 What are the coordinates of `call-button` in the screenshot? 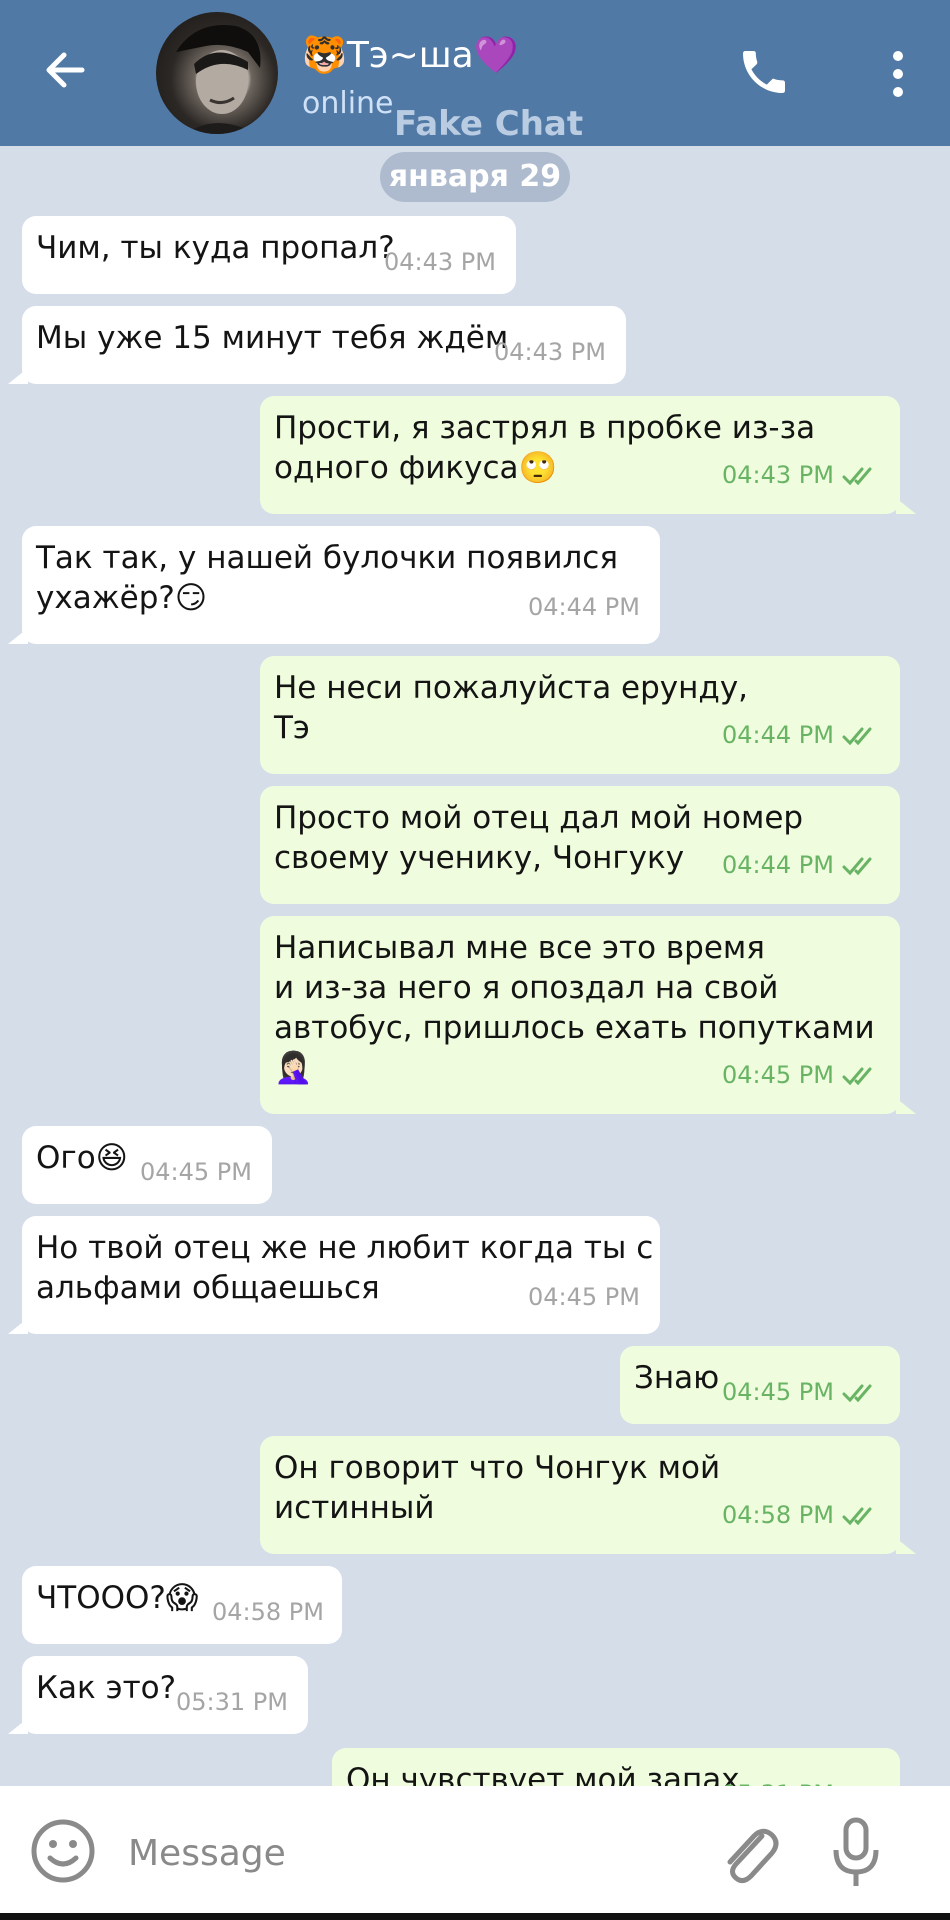 It's located at (764, 72).